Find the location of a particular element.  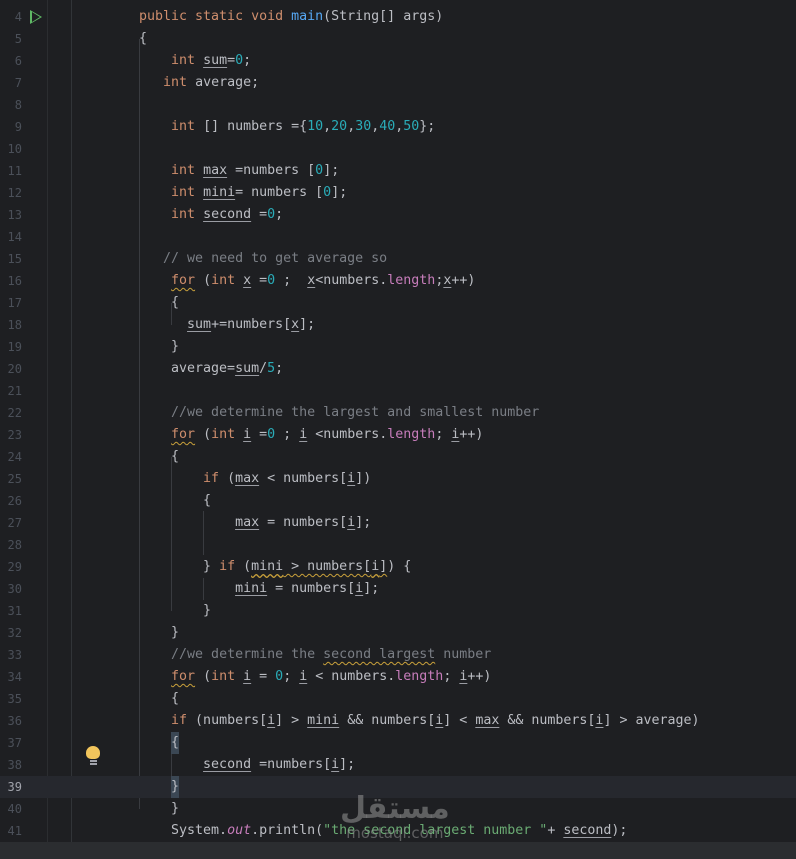

line-number: 40 is located at coordinates (11, 809).